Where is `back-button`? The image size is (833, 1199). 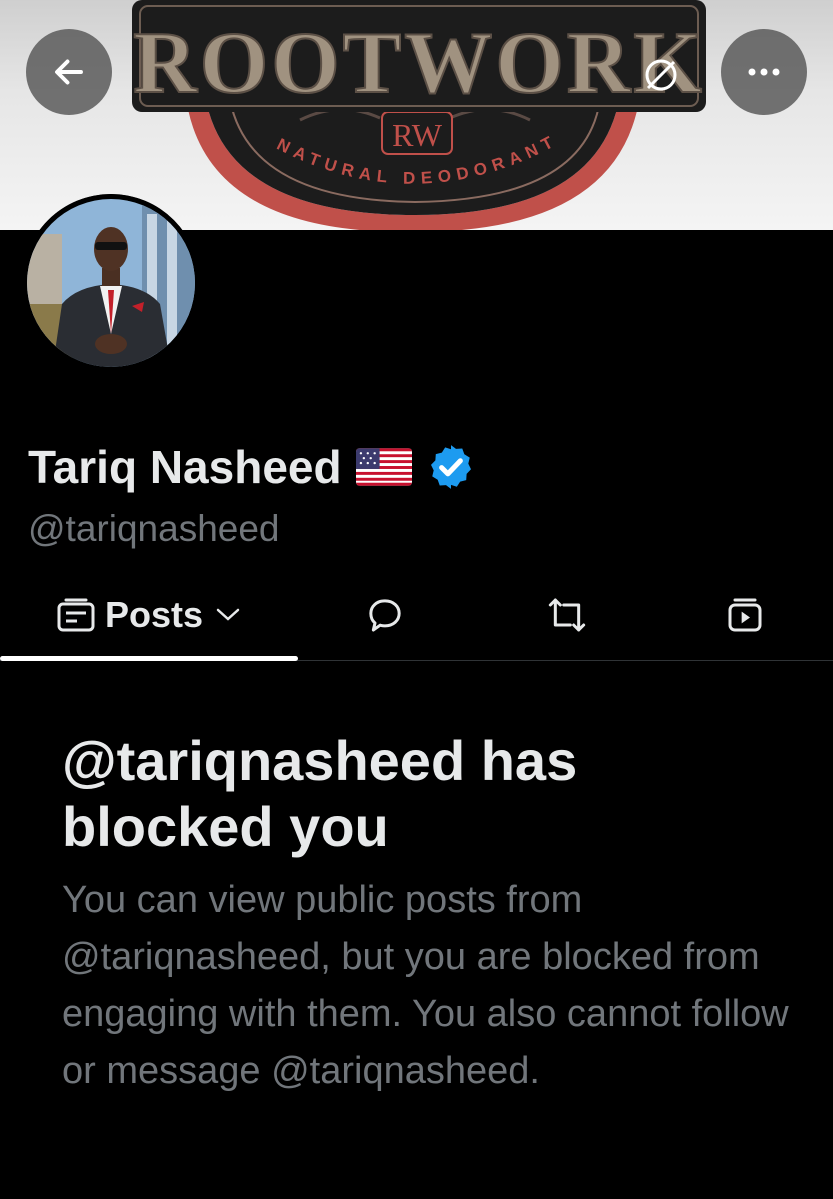 back-button is located at coordinates (69, 72).